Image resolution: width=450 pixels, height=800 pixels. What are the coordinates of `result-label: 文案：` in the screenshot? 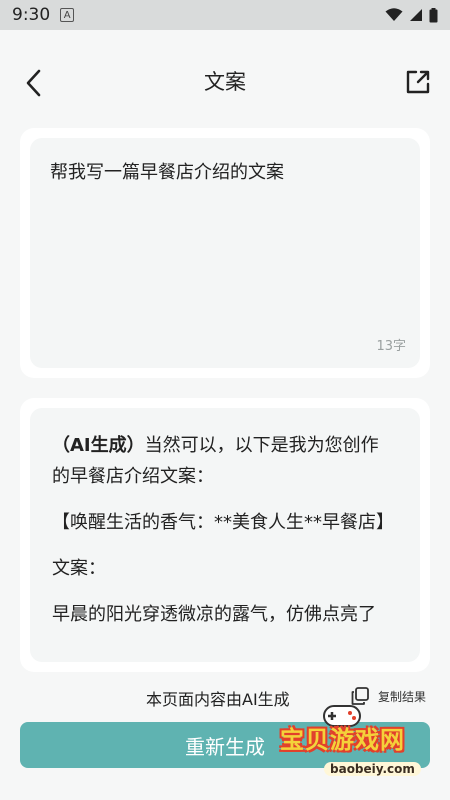 It's located at (79, 568).